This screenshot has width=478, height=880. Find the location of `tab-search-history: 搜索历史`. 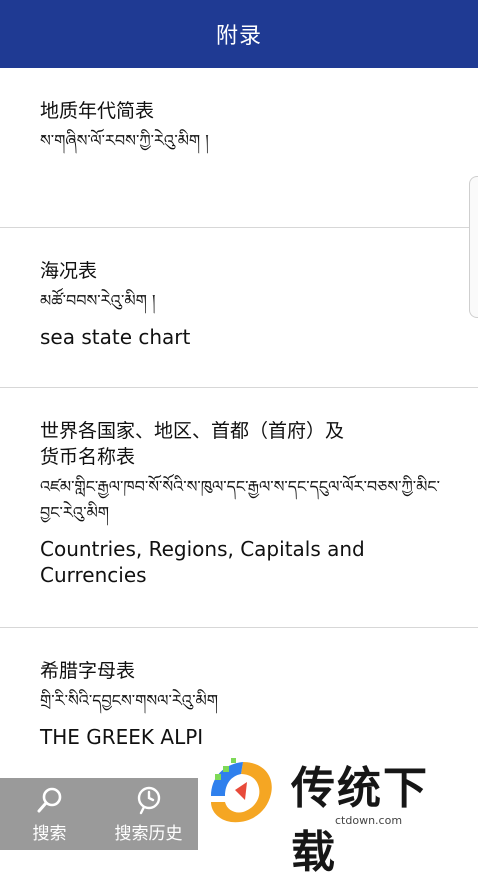

tab-search-history: 搜索历史 is located at coordinates (148, 814).